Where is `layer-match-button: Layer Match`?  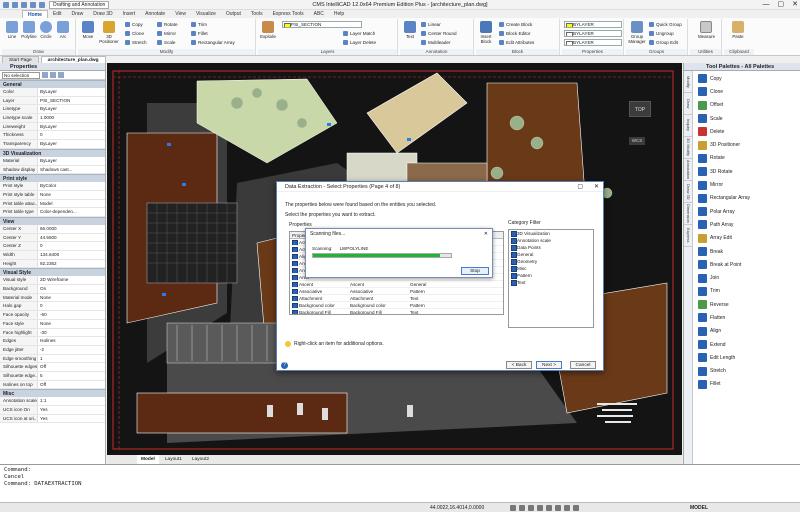
layer-match-button: Layer Match is located at coordinates (358, 33).